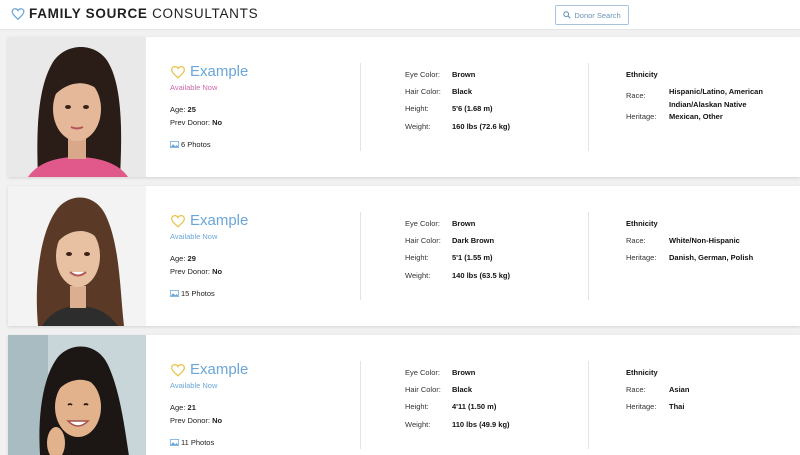 This screenshot has height=455, width=800. I want to click on photos-count: 15 Photos, so click(198, 293).